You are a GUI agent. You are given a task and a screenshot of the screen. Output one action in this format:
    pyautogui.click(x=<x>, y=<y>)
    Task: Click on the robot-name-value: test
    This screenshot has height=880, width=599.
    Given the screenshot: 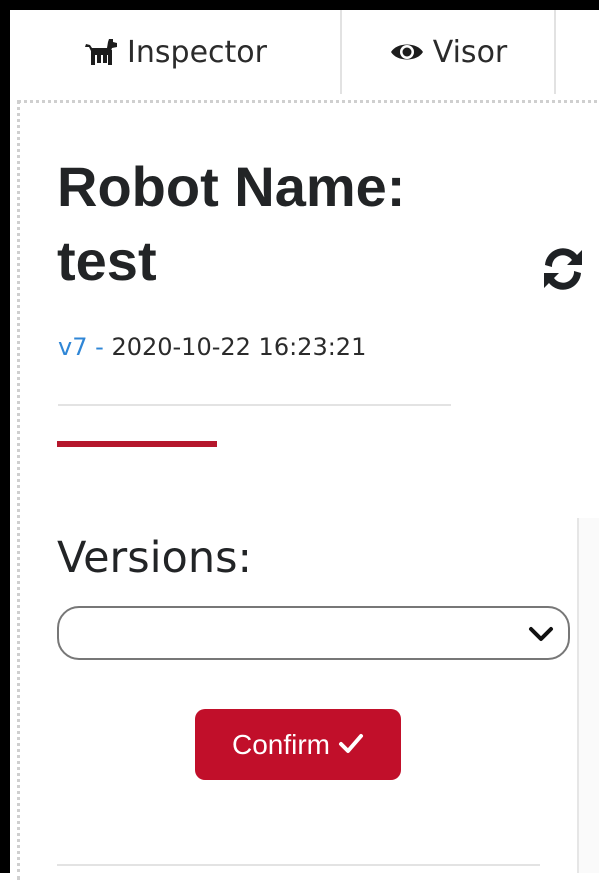 What is the action you would take?
    pyautogui.click(x=107, y=260)
    